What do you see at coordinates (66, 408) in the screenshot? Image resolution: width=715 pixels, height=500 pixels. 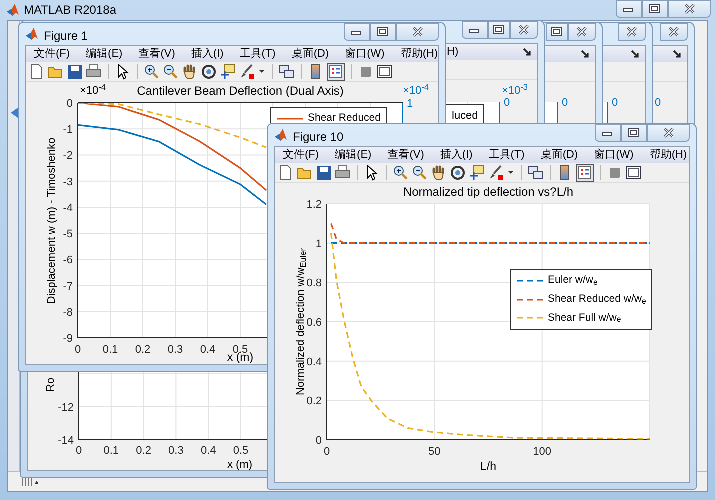 I see `tick-label: -12` at bounding box center [66, 408].